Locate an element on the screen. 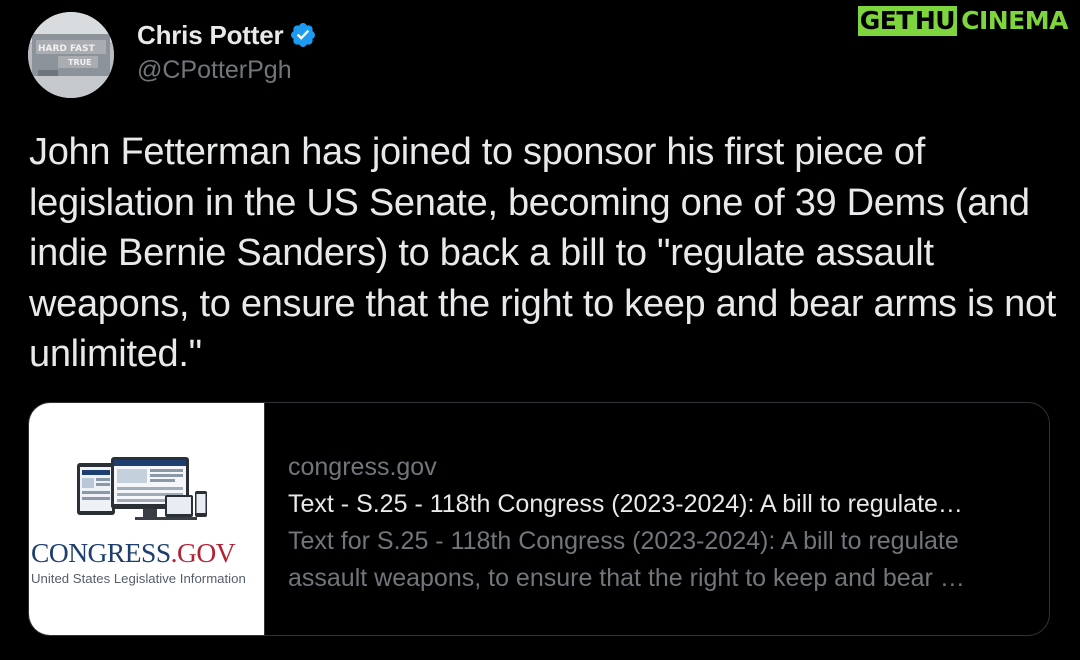  logo-main: CONGRESS is located at coordinates (101, 552).